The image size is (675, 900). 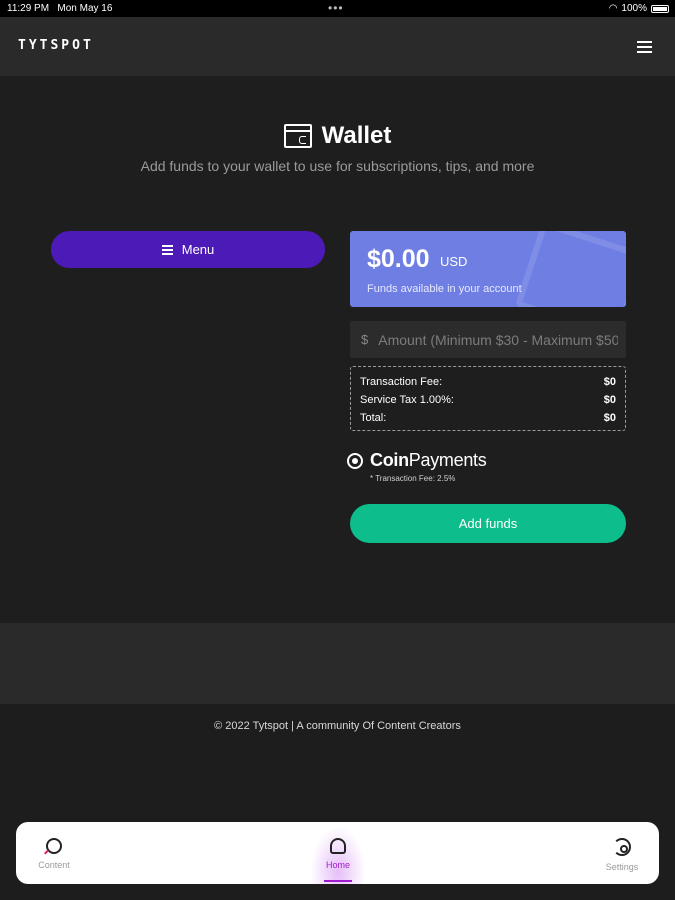 I want to click on currency-prefix: $, so click(x=365, y=339).